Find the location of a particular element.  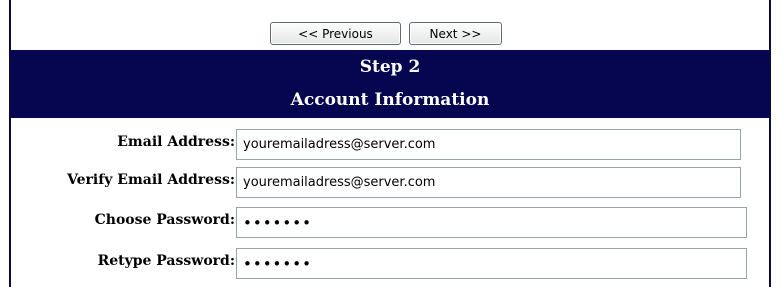

email-row: Email Address: is located at coordinates (390, 144).